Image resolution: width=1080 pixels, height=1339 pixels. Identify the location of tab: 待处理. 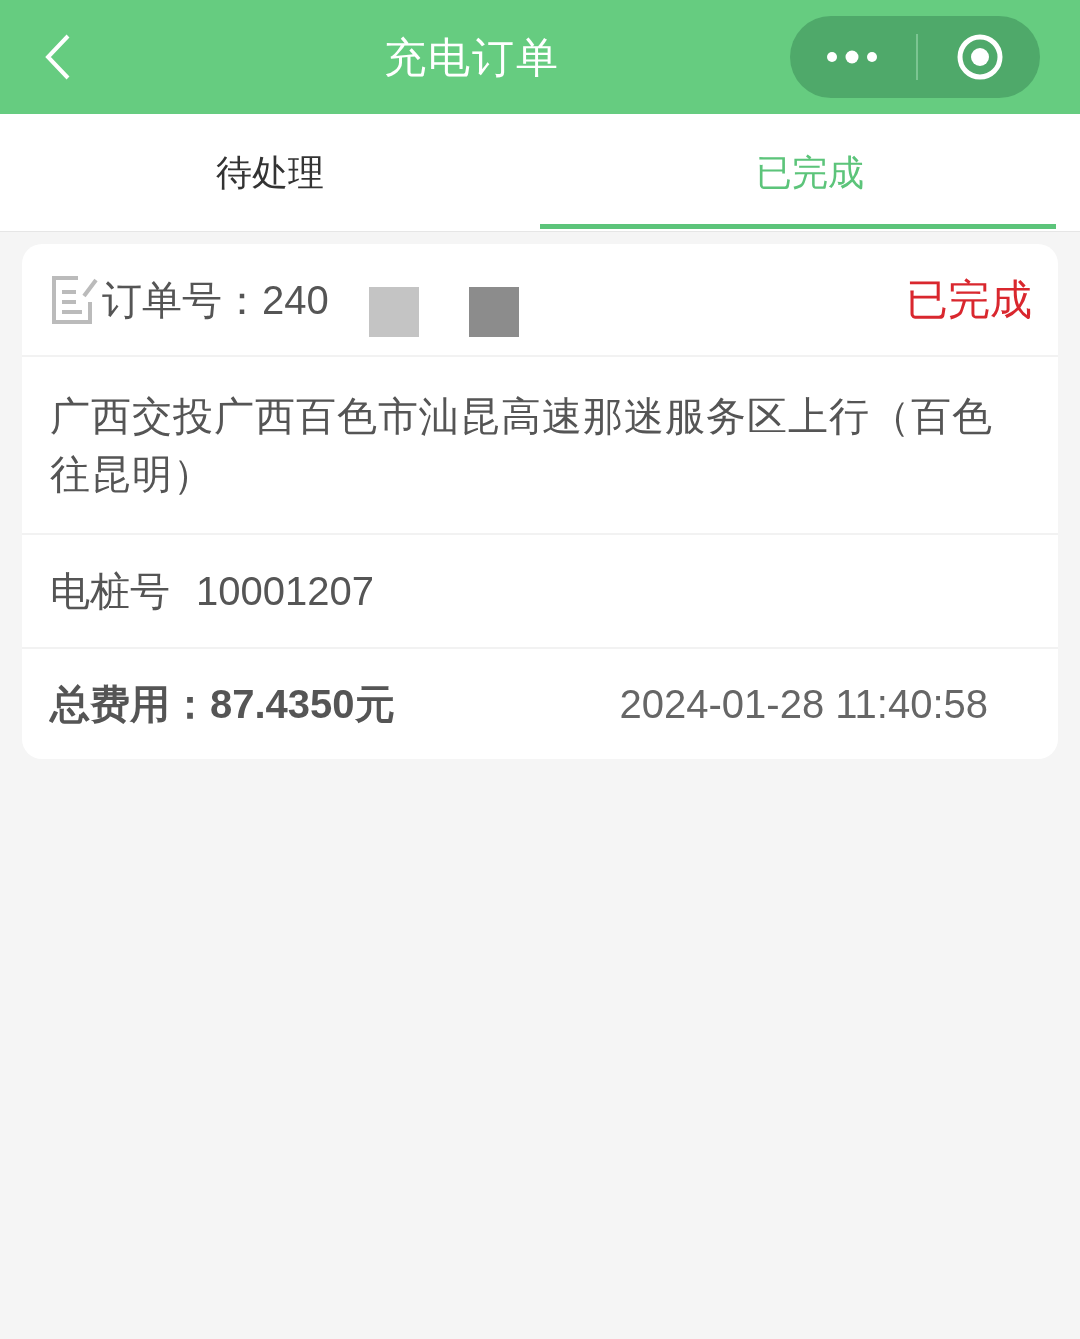
(270, 172).